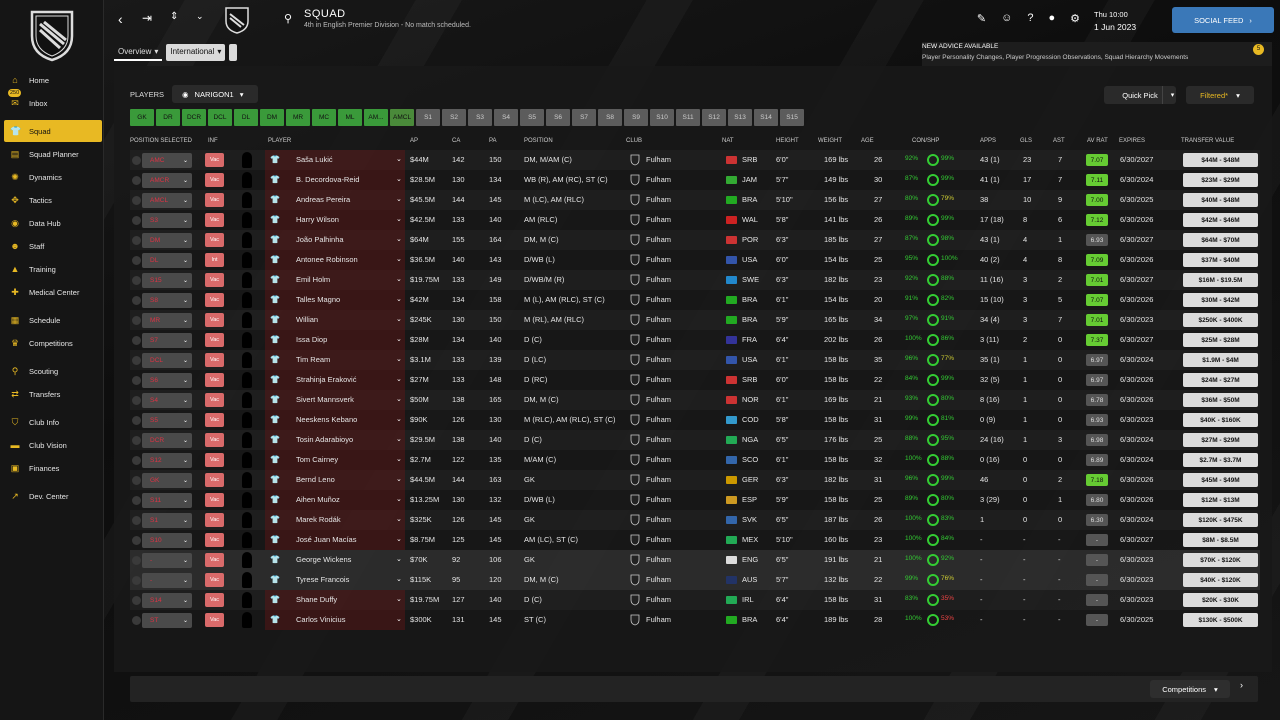 This screenshot has width=1280, height=720. What do you see at coordinates (167, 220) in the screenshot?
I see `position-selector: S3 ⌄` at bounding box center [167, 220].